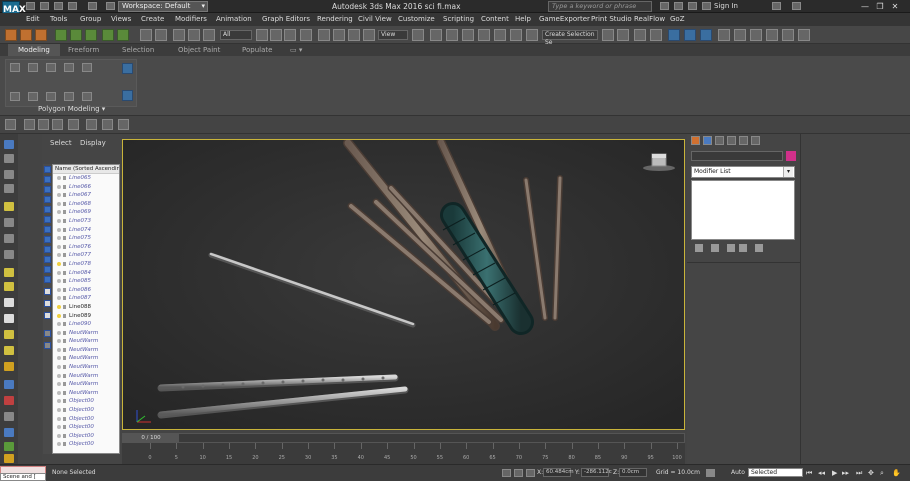 The image size is (910, 481). I want to click on previous-frame-icon: ◂◂, so click(821, 473).